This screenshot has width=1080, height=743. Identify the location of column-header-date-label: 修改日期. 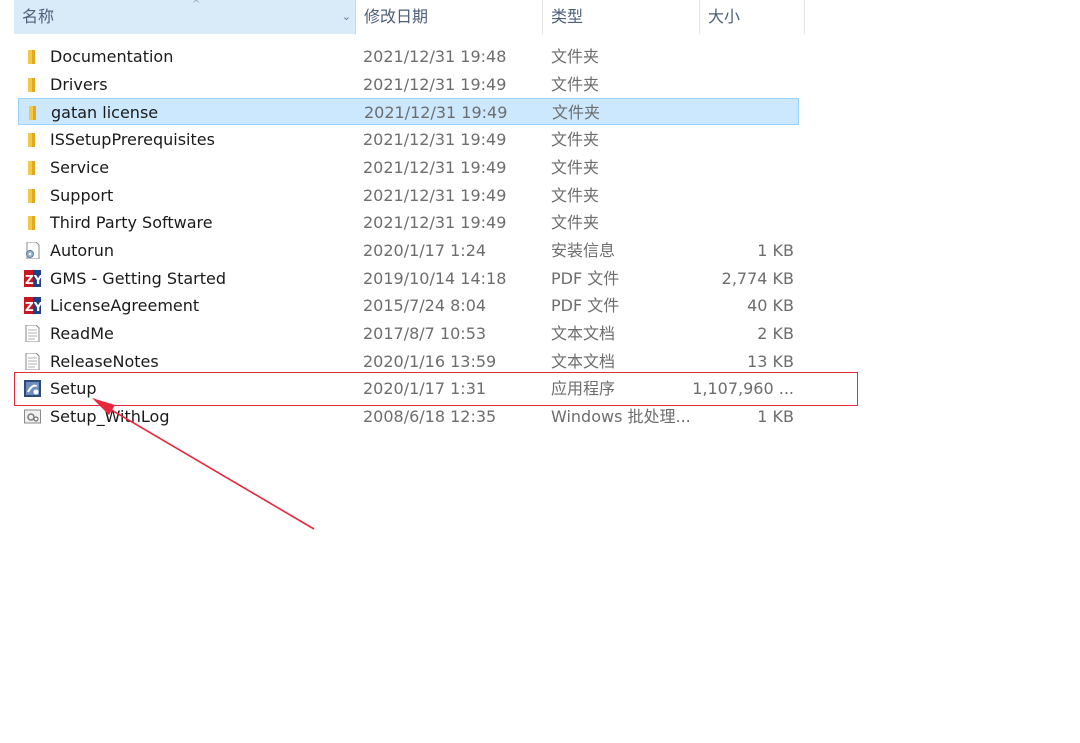
(396, 16).